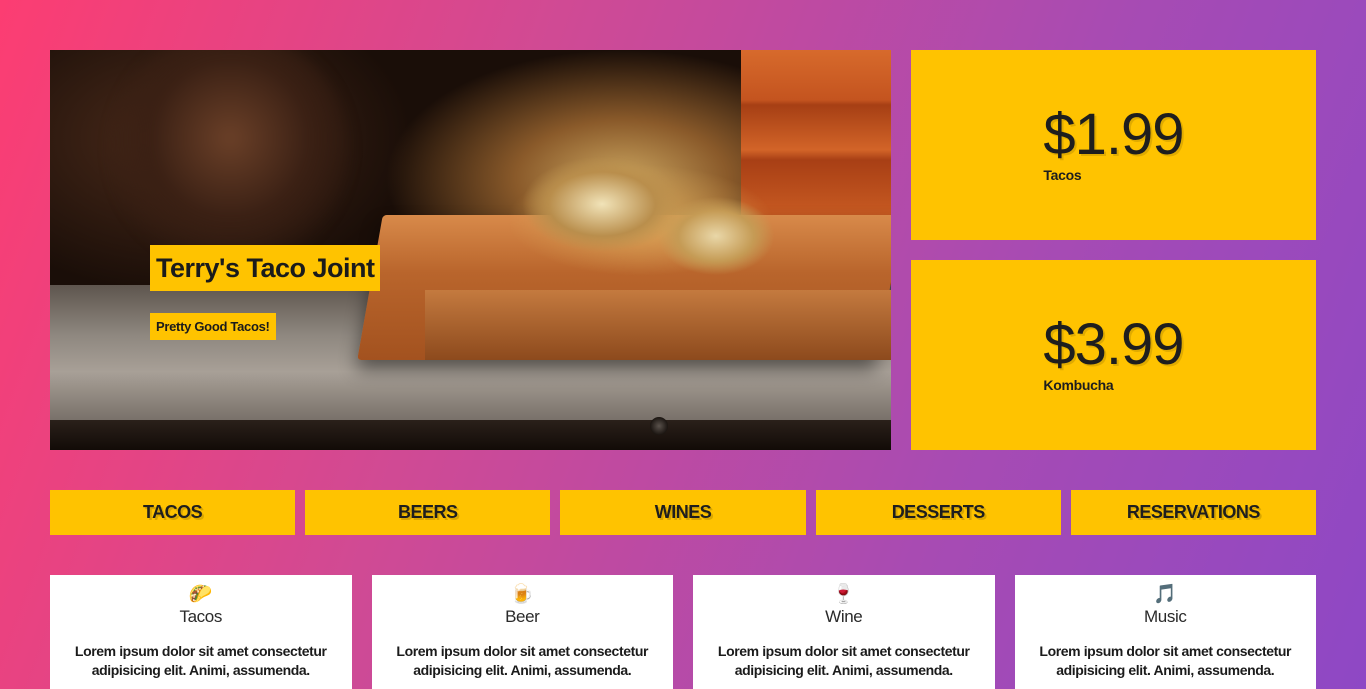  What do you see at coordinates (200, 594) in the screenshot?
I see `taco-icon: 🌮` at bounding box center [200, 594].